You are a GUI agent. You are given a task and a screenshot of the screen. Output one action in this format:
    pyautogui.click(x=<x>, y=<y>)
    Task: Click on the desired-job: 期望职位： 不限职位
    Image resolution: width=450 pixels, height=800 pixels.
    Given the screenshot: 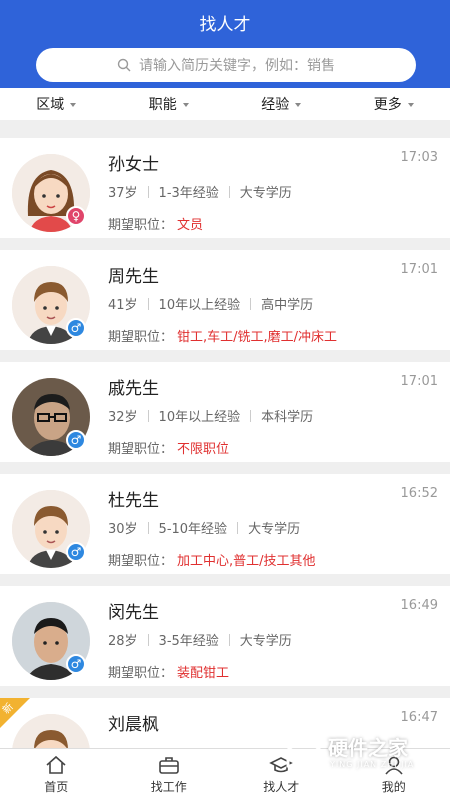 What is the action you would take?
    pyautogui.click(x=168, y=447)
    